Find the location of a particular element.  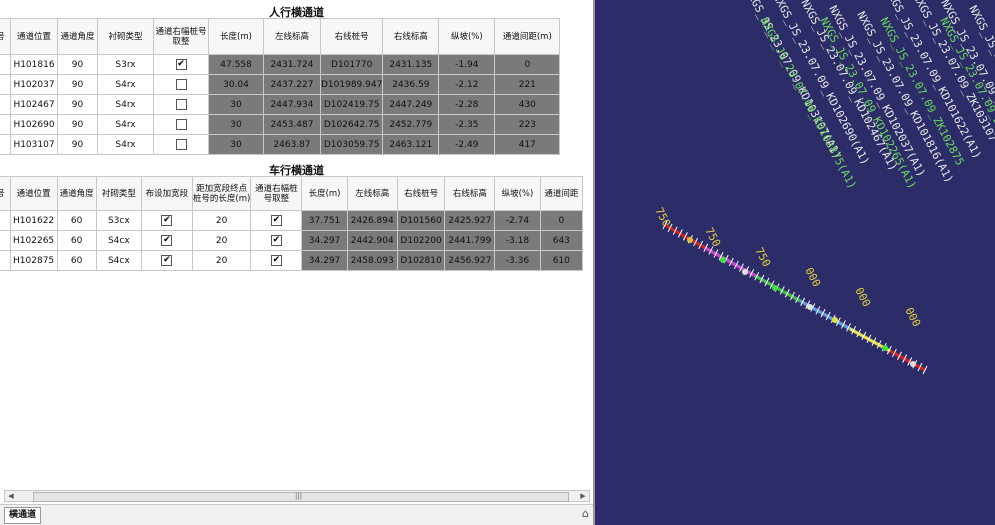

tab-cross-passage: 横通道 is located at coordinates (23, 515).